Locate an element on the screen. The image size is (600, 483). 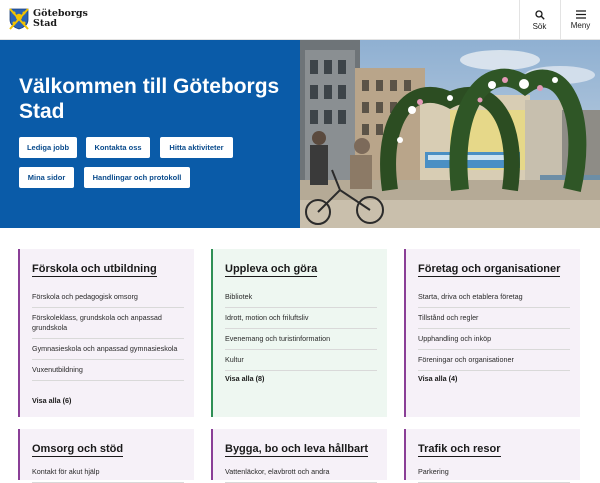
card-title: Förskola och utbildning is located at coordinates (94, 270).